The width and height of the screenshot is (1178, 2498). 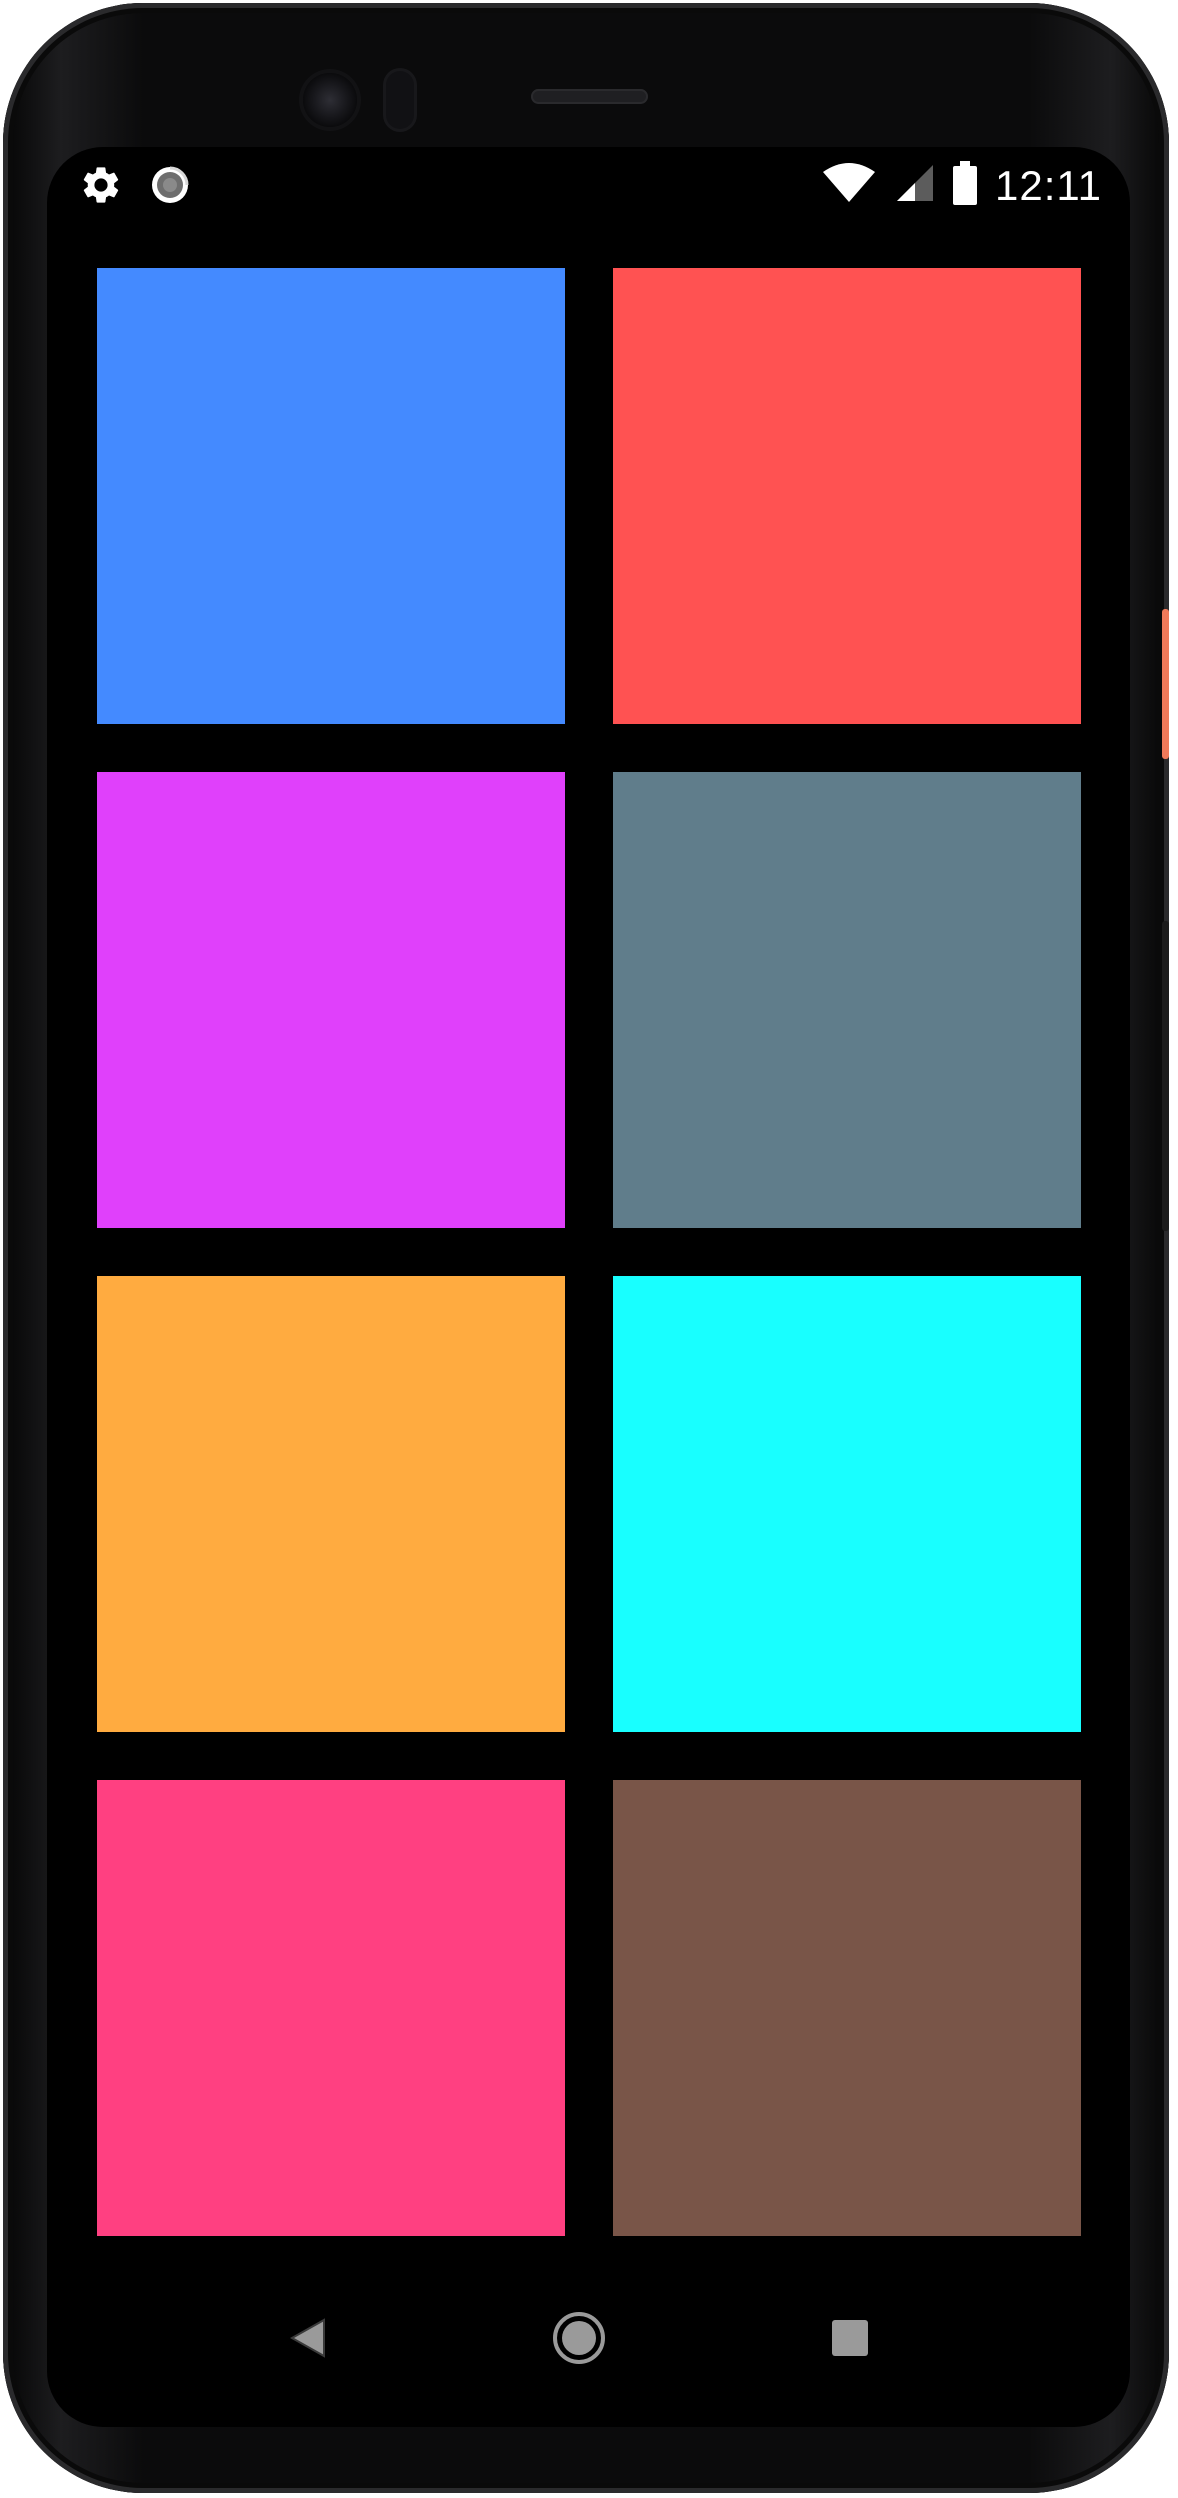 I want to click on home-icon, so click(x=579, y=2340).